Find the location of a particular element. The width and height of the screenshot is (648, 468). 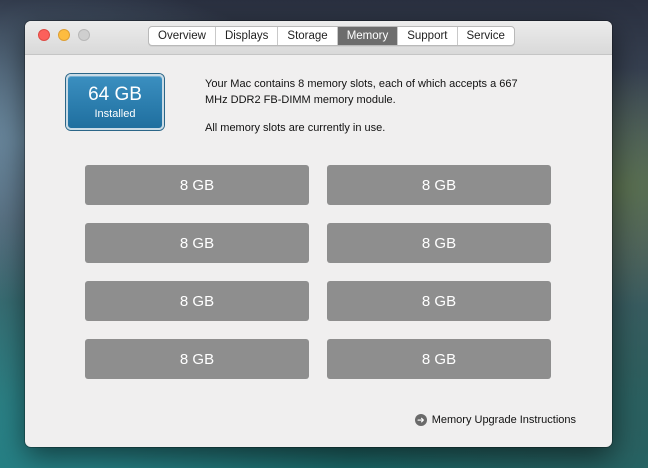

tab-storage: Storage is located at coordinates (308, 36).